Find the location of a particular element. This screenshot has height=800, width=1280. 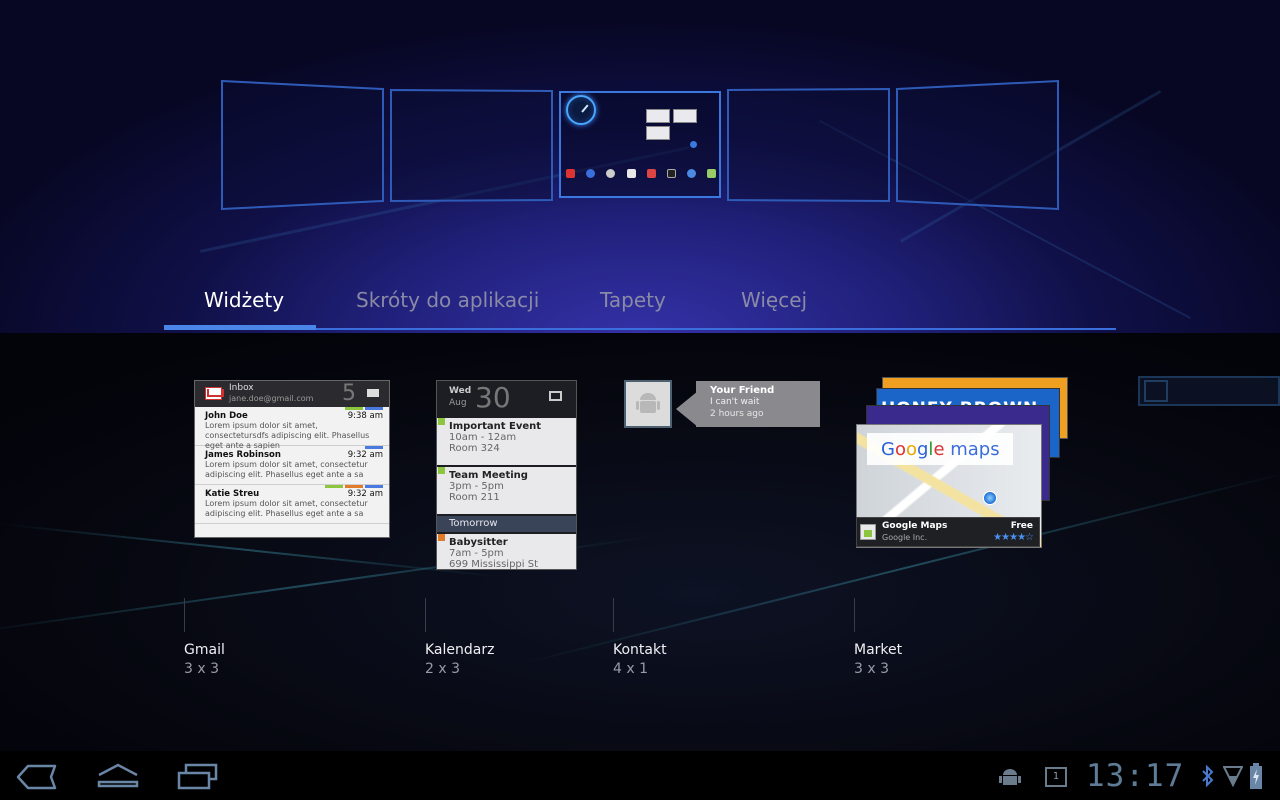

battery-charging-icon is located at coordinates (1256, 776).